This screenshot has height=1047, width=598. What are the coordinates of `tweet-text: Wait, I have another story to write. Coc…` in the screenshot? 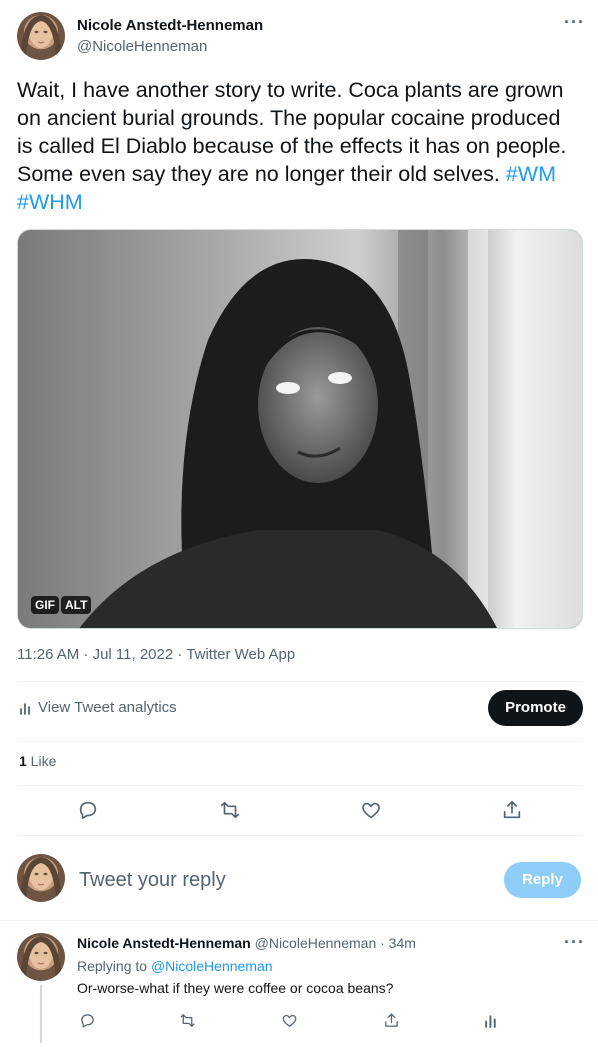 It's located at (298, 146).